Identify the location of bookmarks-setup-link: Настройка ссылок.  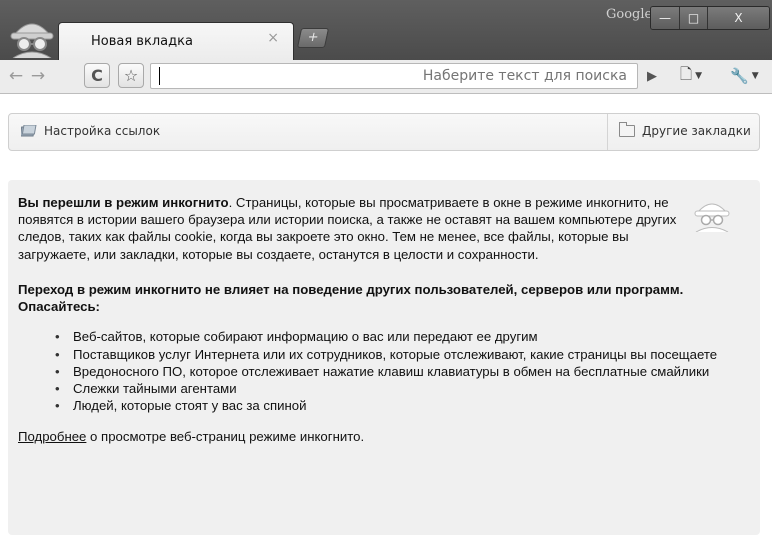
(90, 131).